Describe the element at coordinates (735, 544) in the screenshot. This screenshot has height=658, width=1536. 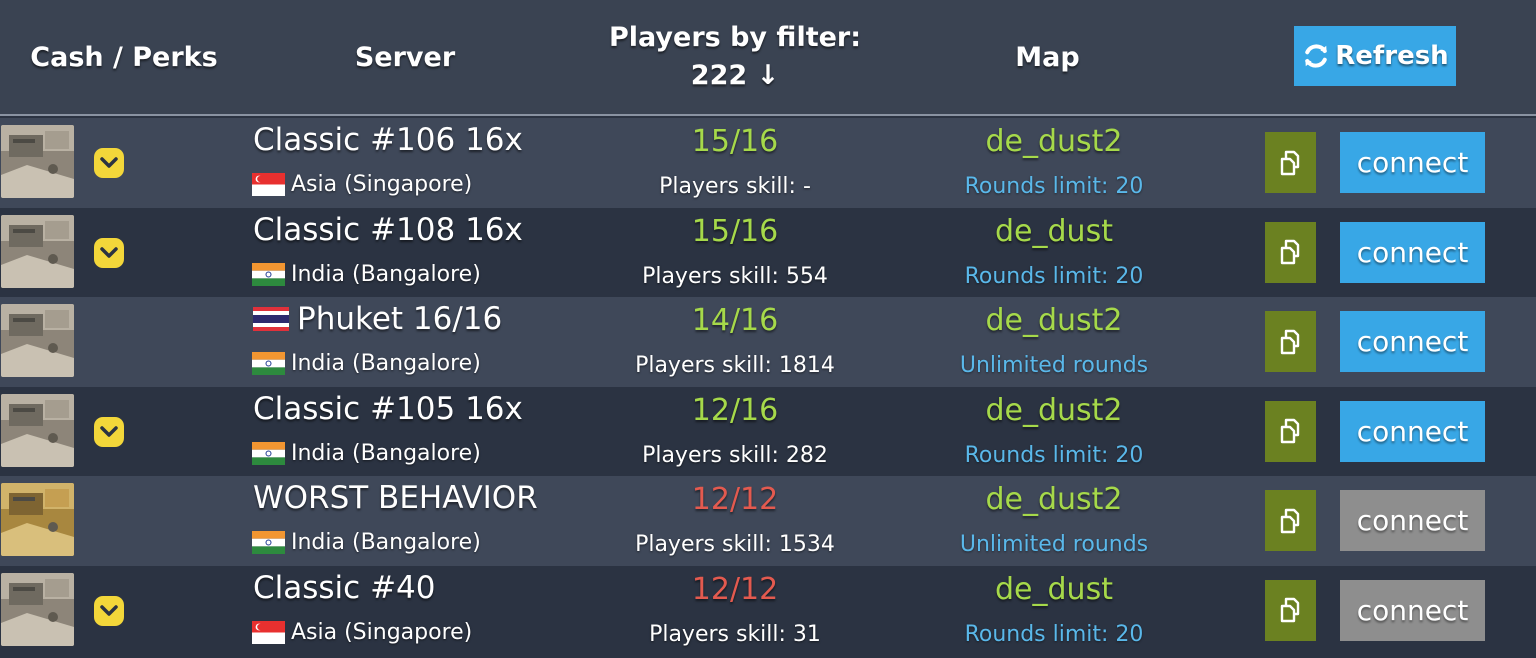
I see `players-skill: Players skill: 1534` at that location.